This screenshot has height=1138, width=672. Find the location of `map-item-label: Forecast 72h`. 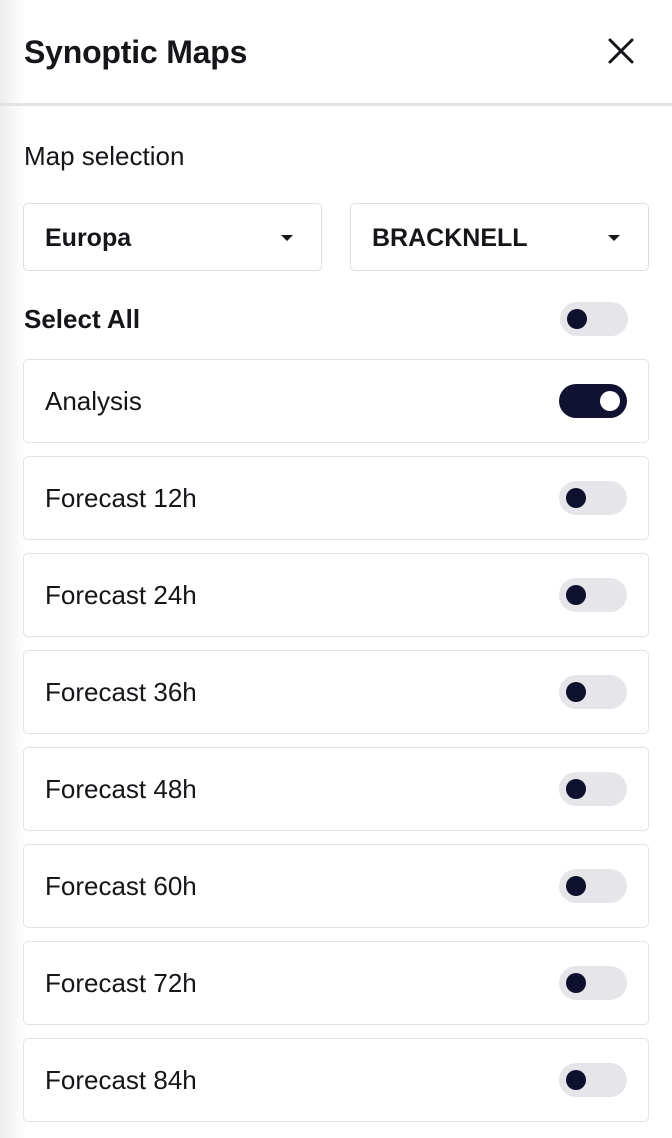

map-item-label: Forecast 72h is located at coordinates (121, 983).